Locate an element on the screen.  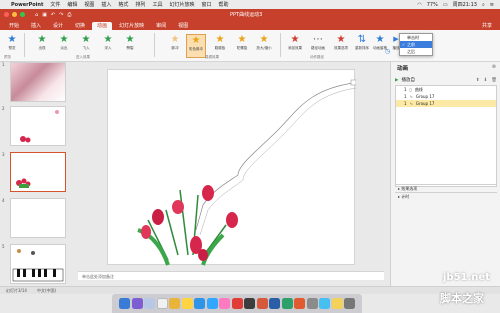
app-dark-icon is located at coordinates (249, 303).